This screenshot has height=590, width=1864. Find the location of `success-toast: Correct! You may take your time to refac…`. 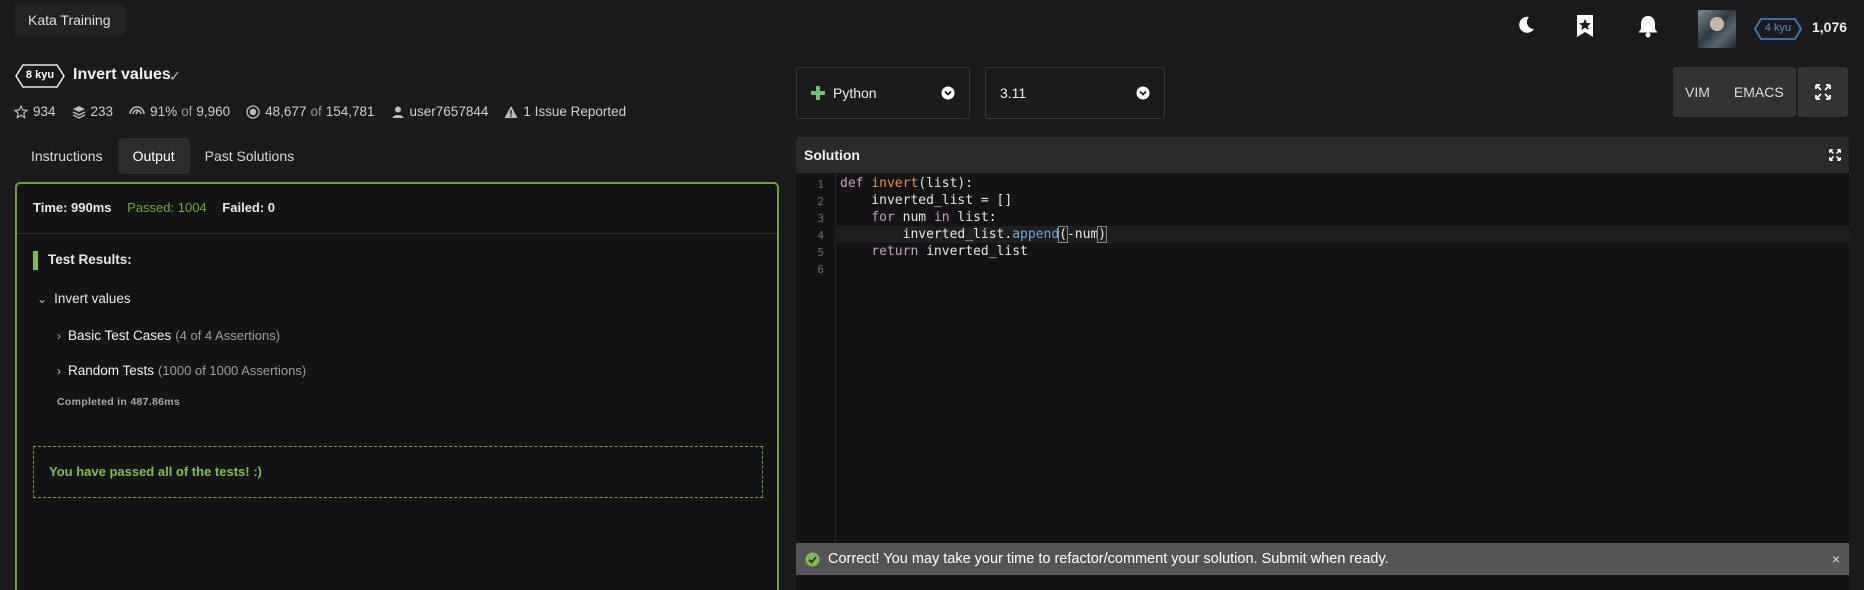

success-toast: Correct! You may take your time to refac… is located at coordinates (1322, 559).